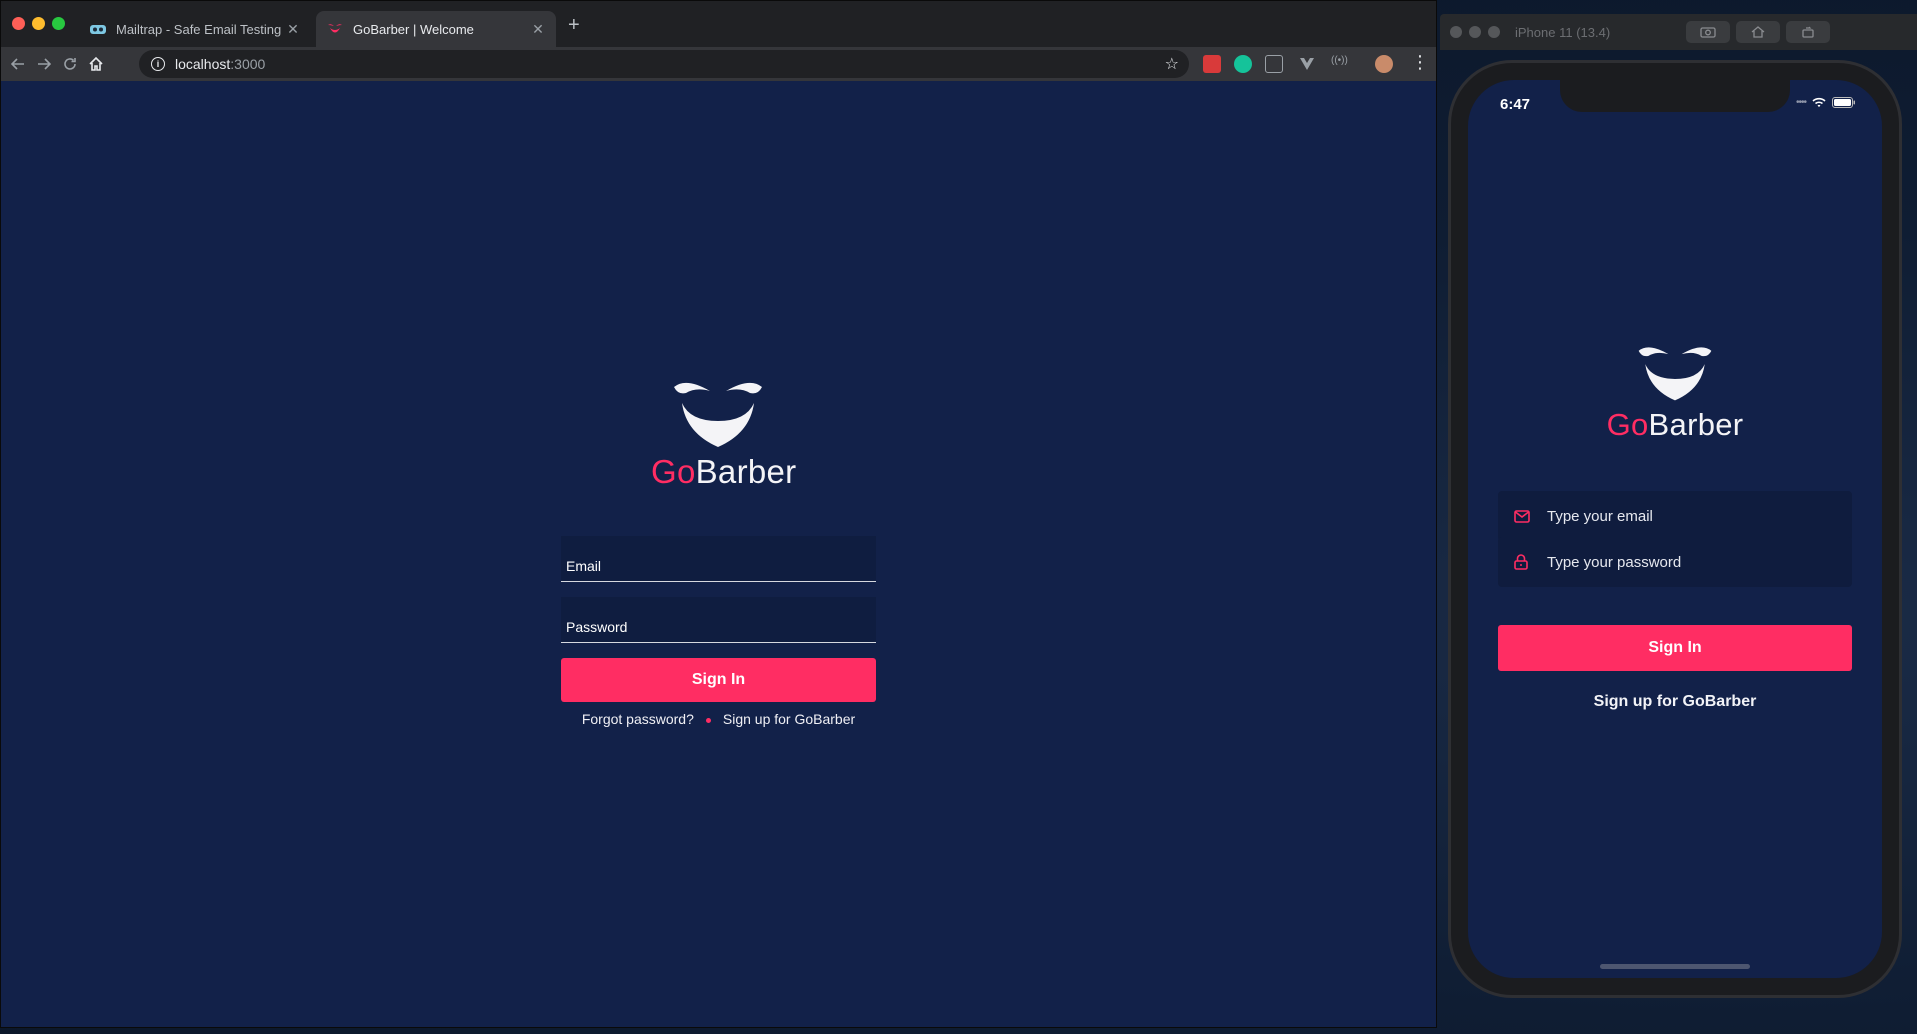  I want to click on password-field-wrapper, so click(718, 620).